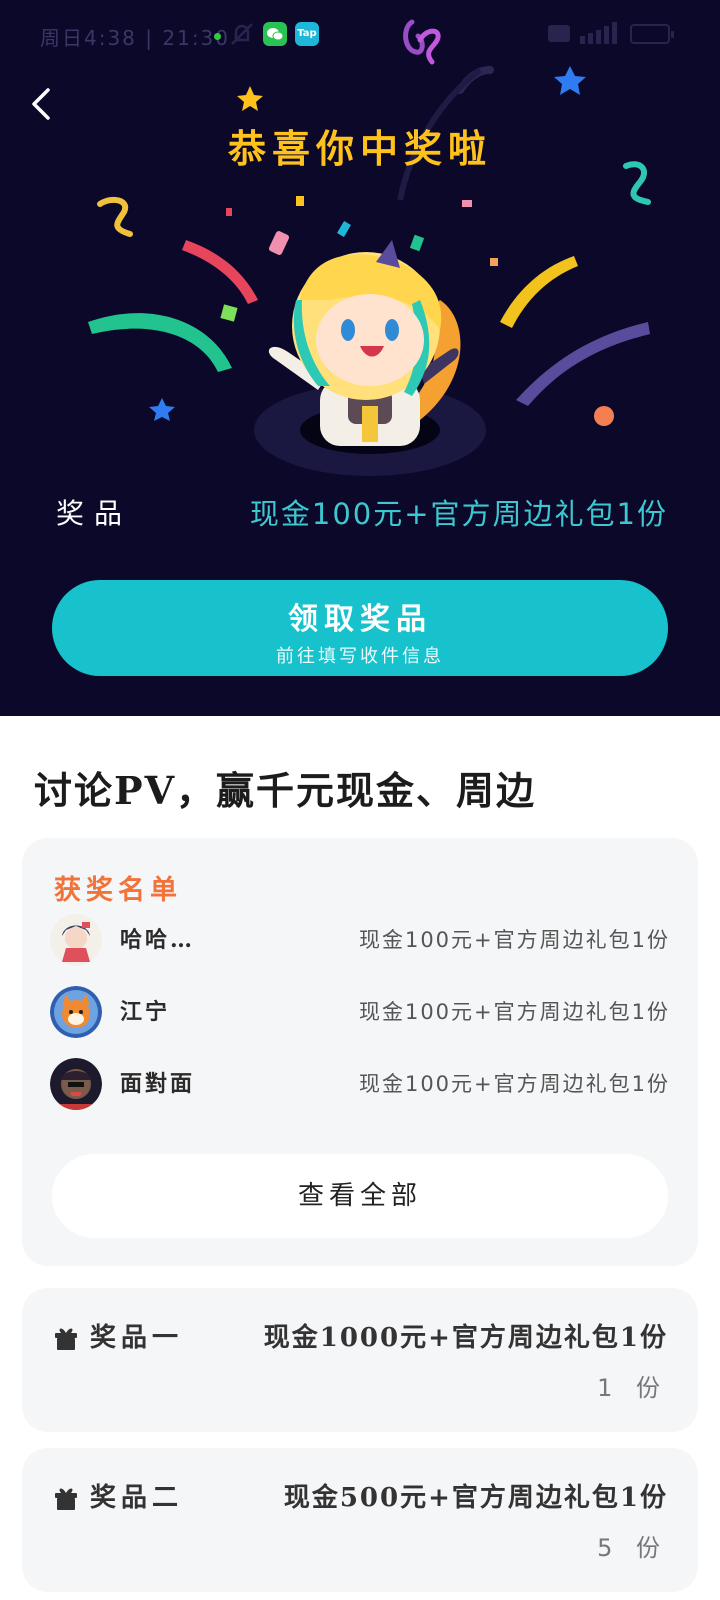 The image size is (720, 1600). What do you see at coordinates (285, 790) in the screenshot?
I see `event-title: 讨论PV，赢千元现金、周边` at bounding box center [285, 790].